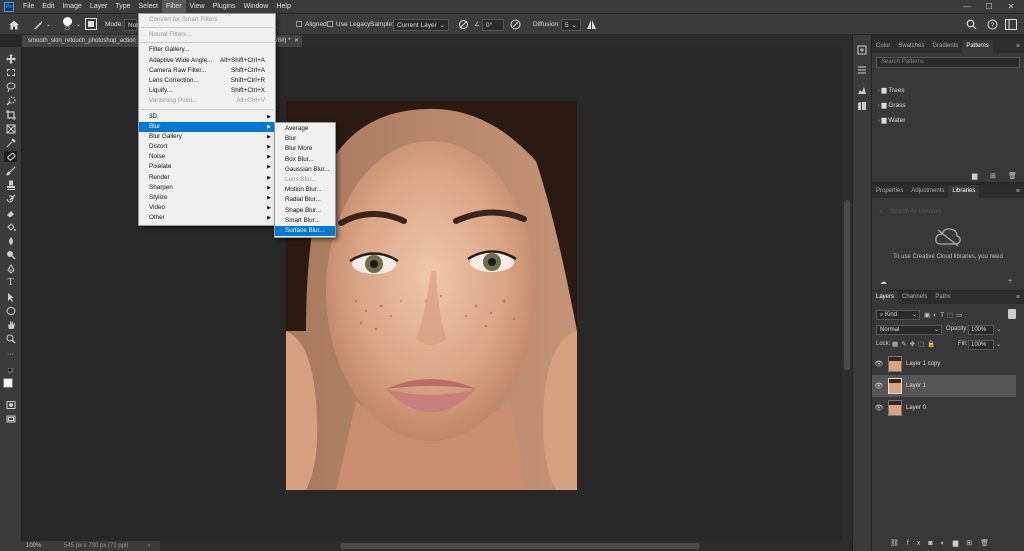  I want to click on menu-plugins: Plugins, so click(224, 6).